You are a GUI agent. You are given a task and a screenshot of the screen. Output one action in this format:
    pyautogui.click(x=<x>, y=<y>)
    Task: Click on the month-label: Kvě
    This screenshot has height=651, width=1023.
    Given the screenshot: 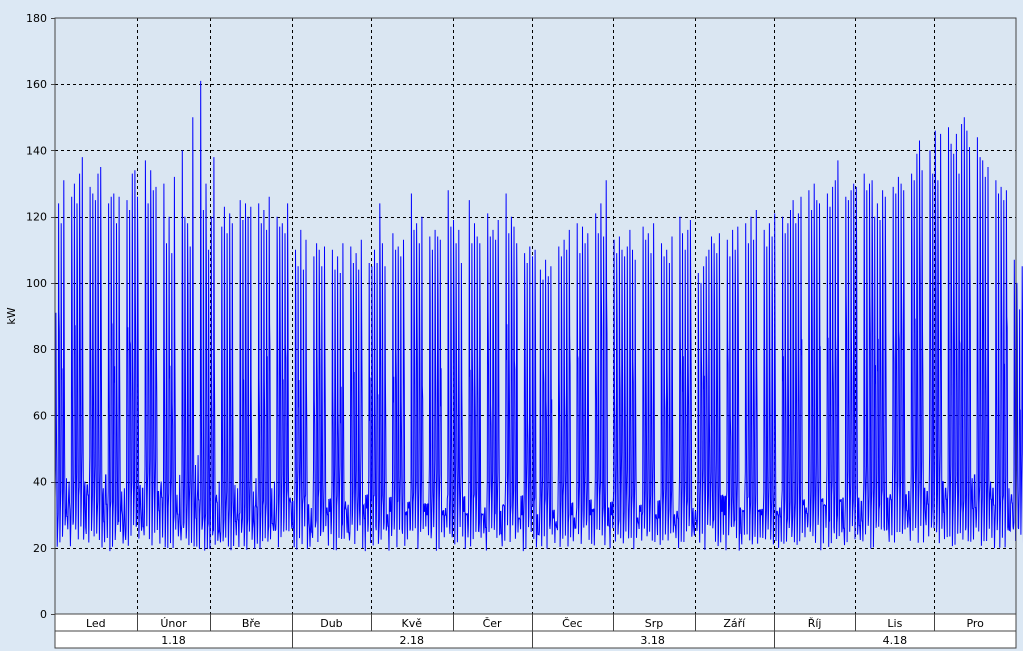 What is the action you would take?
    pyautogui.click(x=412, y=623)
    